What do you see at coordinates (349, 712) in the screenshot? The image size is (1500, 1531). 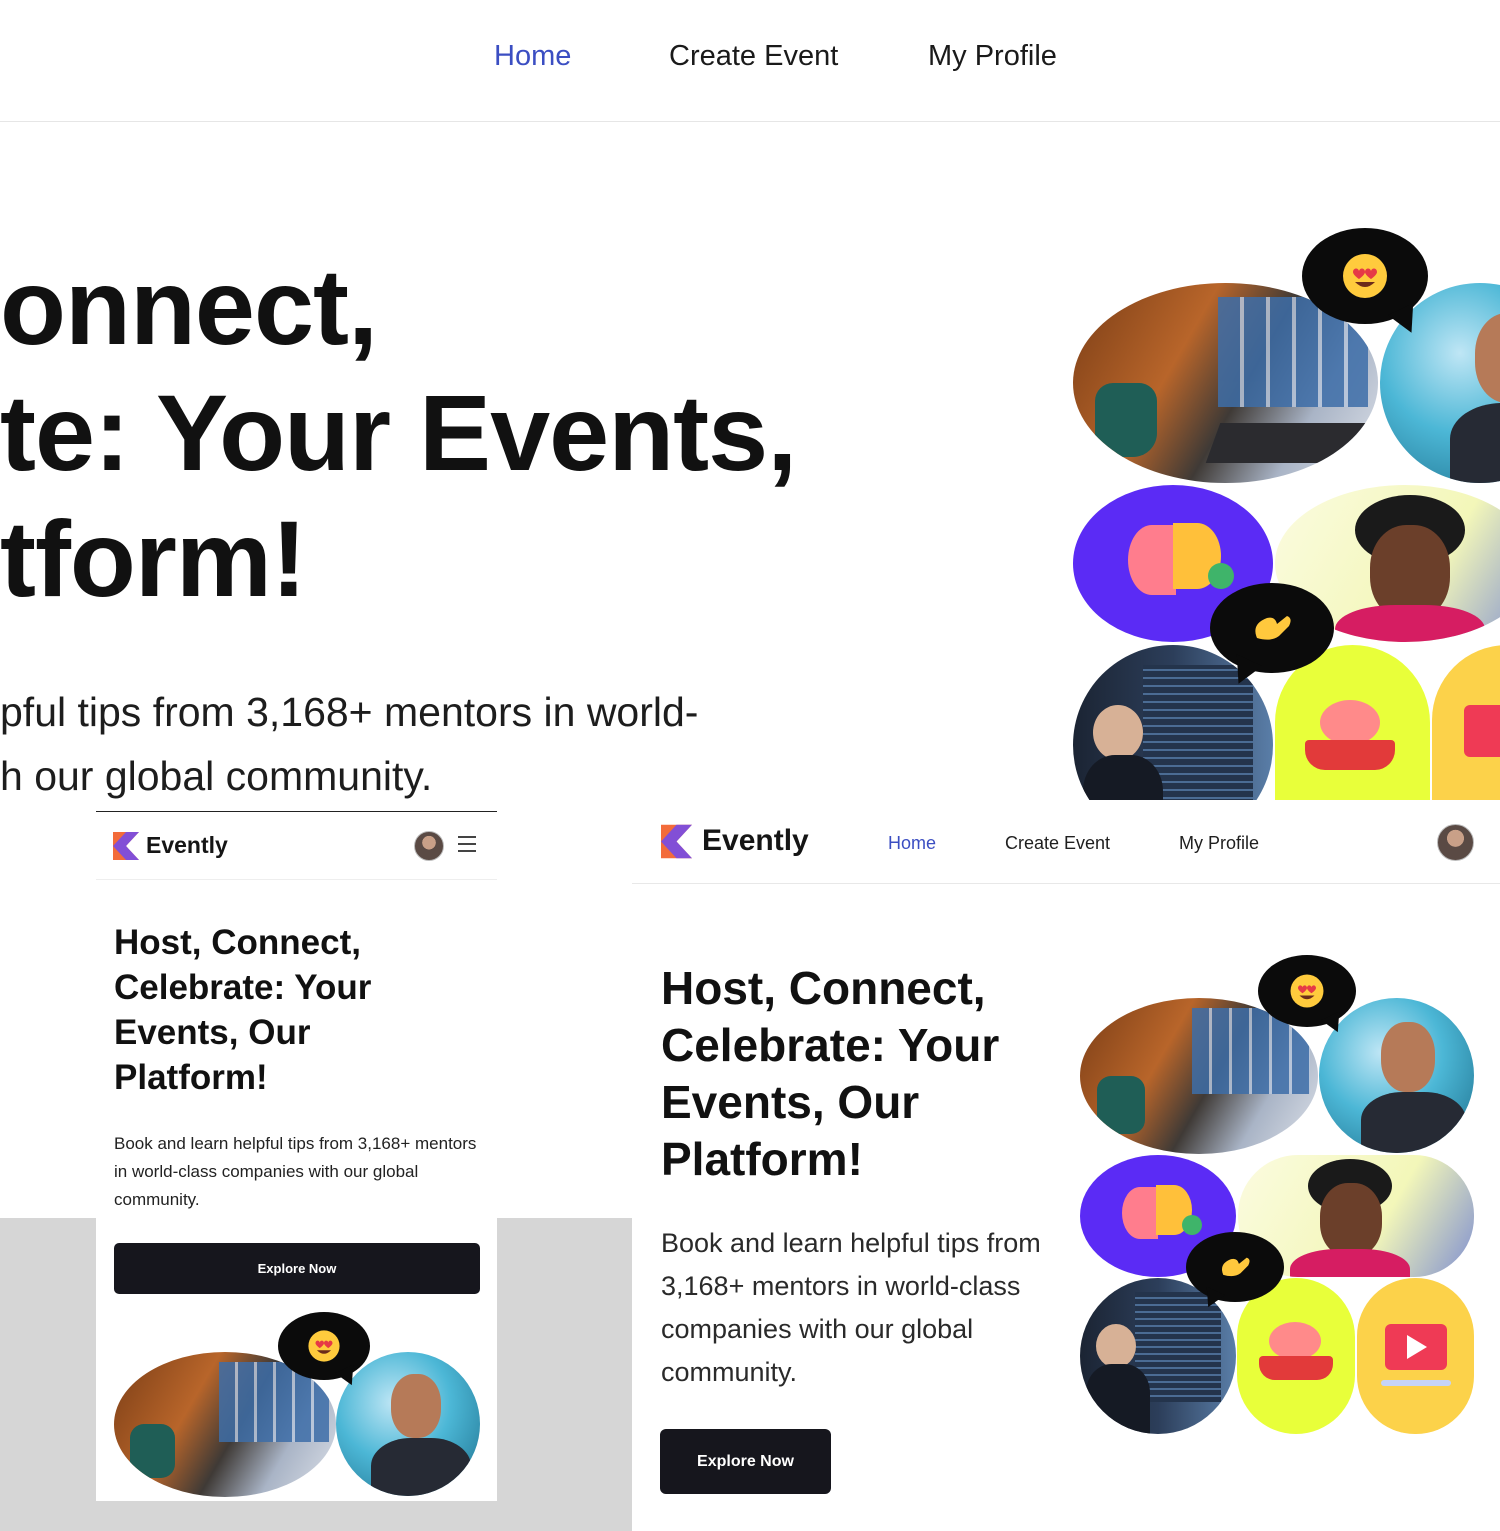 I see `hero-subtitle-line: pful tips from 3,168+ mentors in world-` at bounding box center [349, 712].